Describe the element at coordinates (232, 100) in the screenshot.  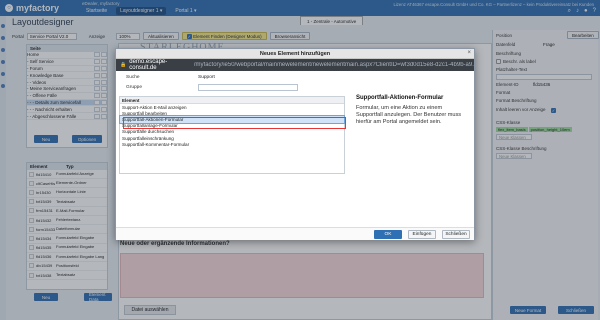
I see `element-list-header: Element` at that location.